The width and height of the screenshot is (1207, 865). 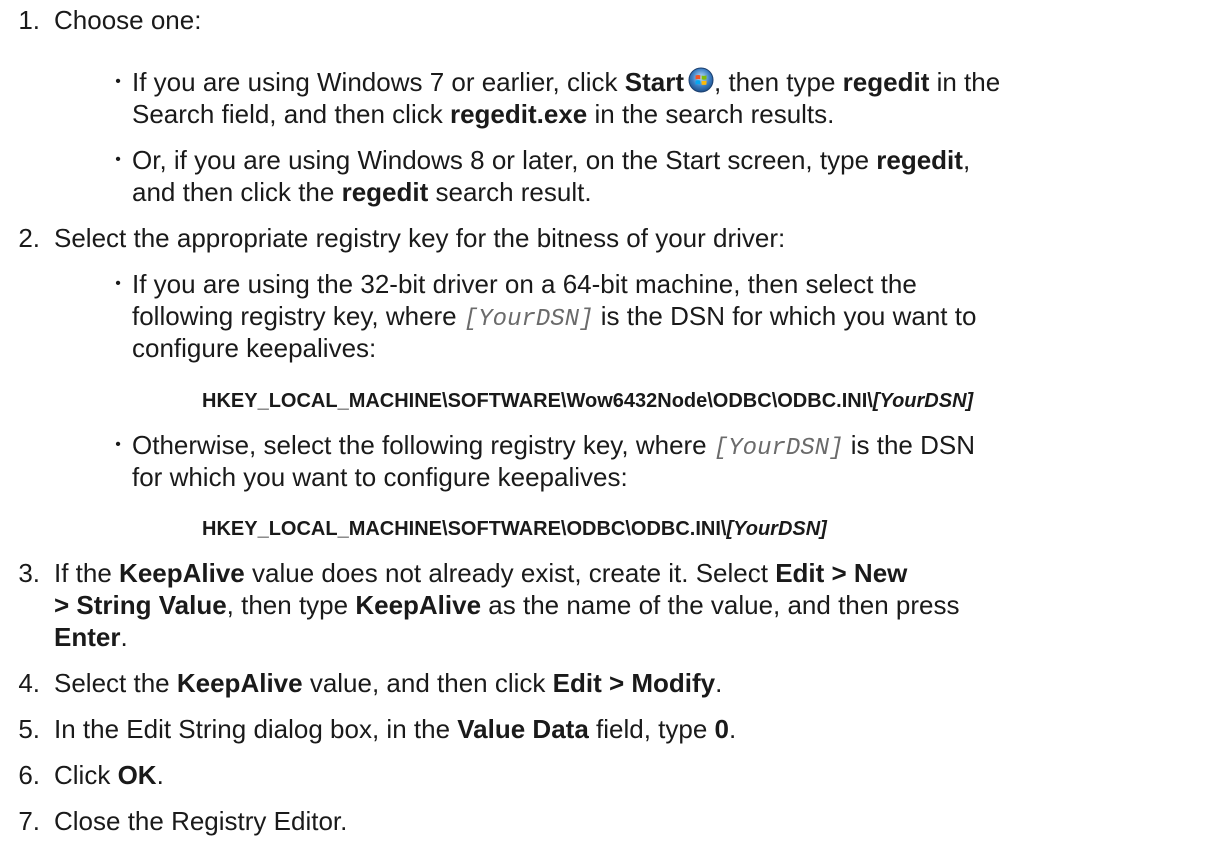 What do you see at coordinates (29, 573) in the screenshot?
I see `step-number: 3.` at bounding box center [29, 573].